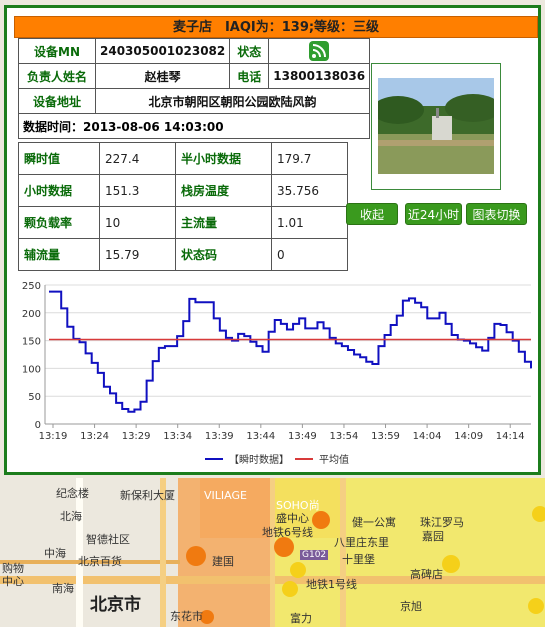  I want to click on map-label: 北海, so click(71, 516).